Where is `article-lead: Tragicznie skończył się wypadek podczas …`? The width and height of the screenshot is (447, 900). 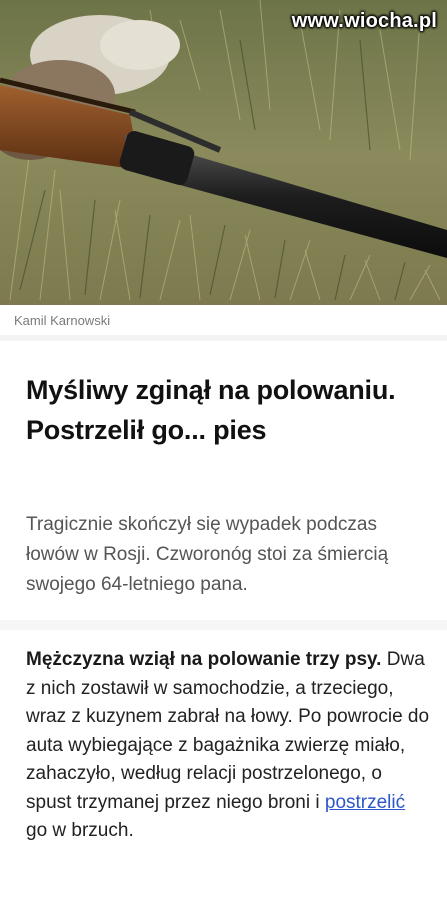 article-lead: Tragicznie skończył się wypadek podczas … is located at coordinates (207, 554).